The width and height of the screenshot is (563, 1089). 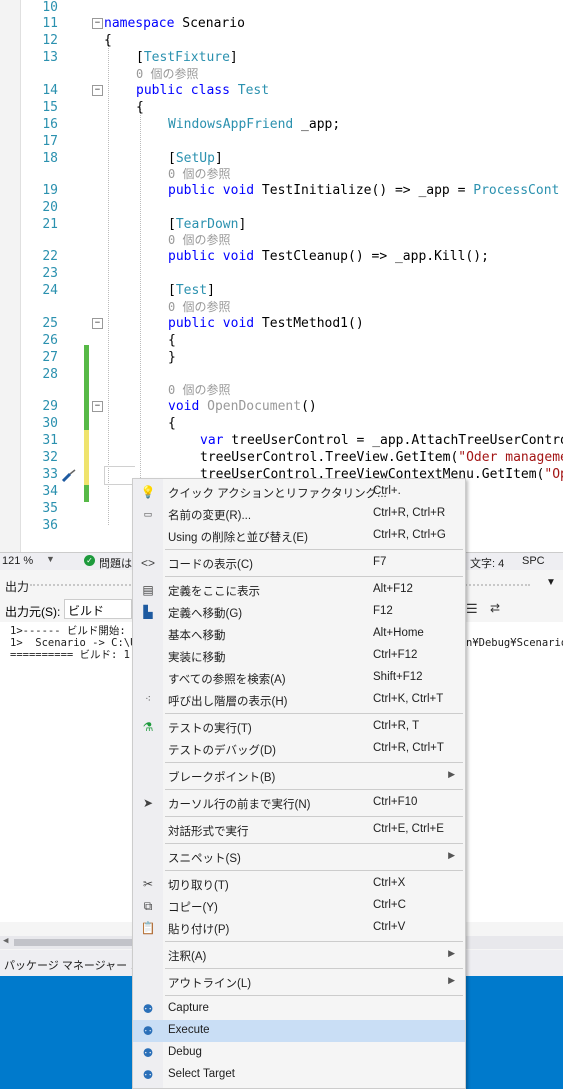 I want to click on line-number: 12, so click(x=50, y=40).